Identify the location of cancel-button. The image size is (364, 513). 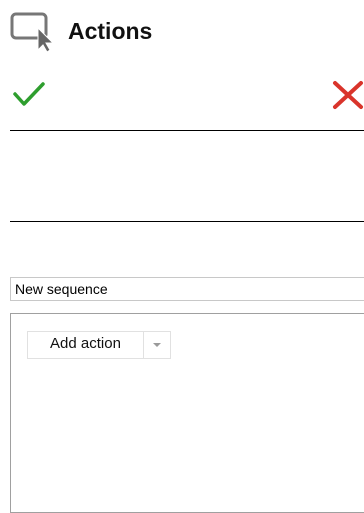
(348, 95).